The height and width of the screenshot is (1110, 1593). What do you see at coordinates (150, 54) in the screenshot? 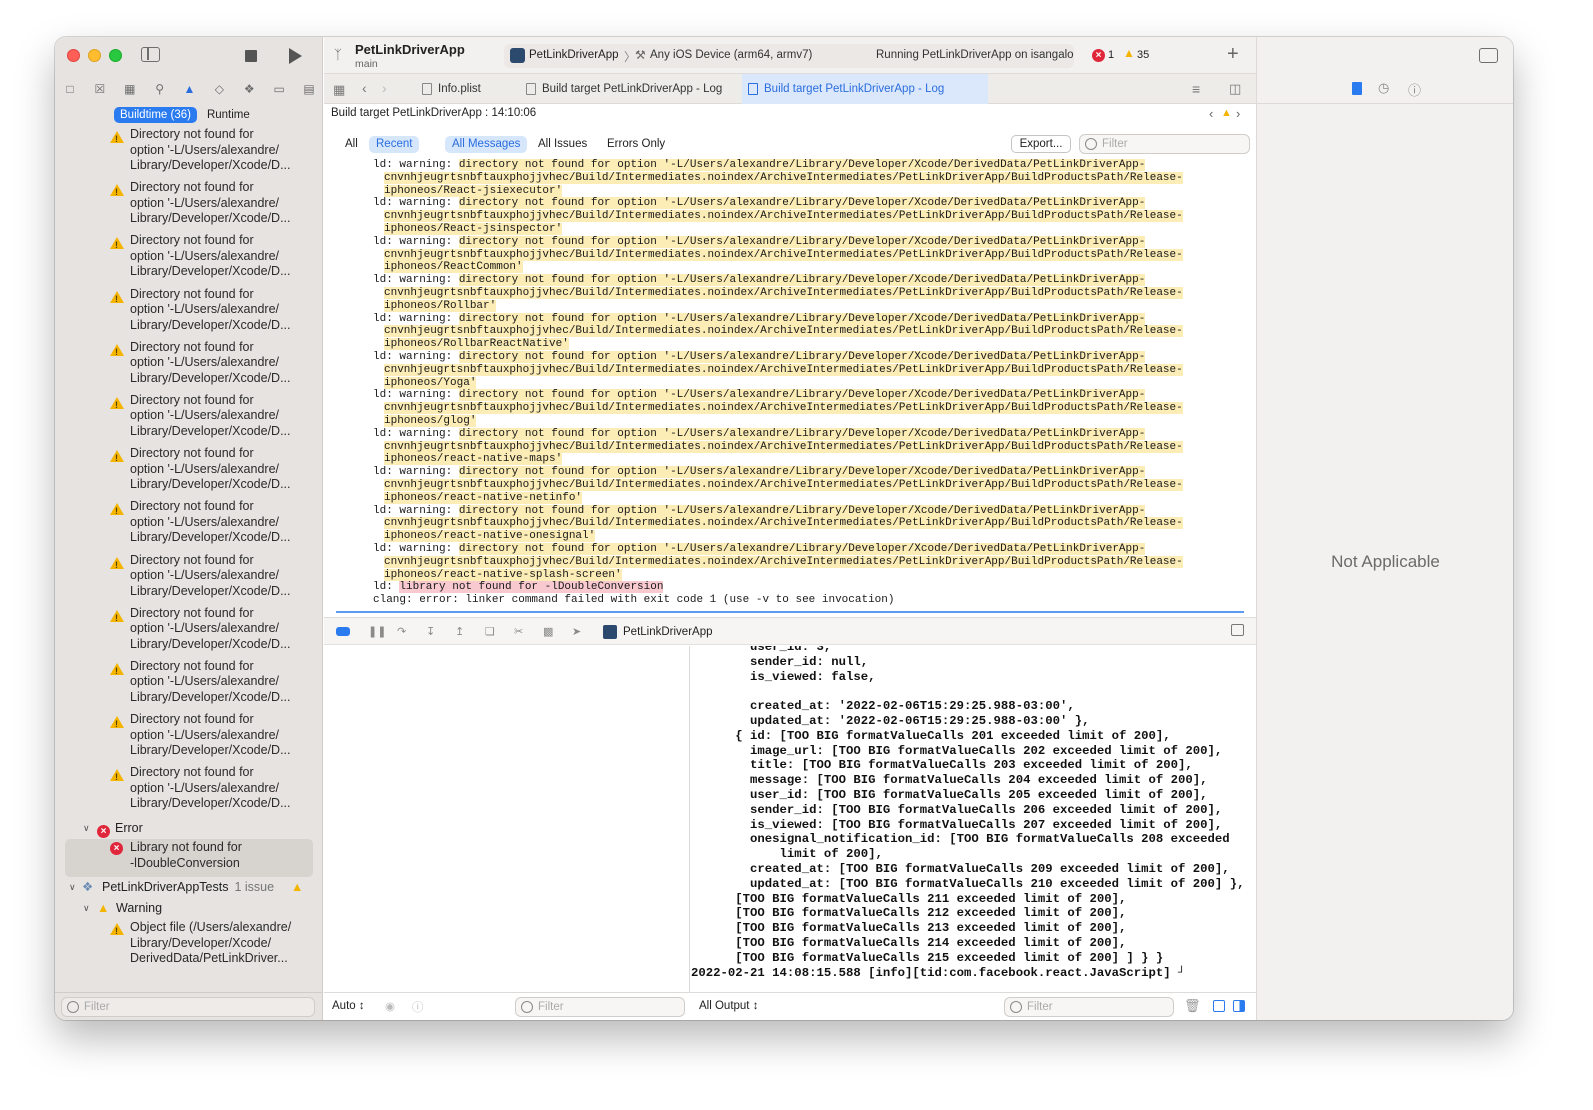
I see `sidebar-toggle-icon` at bounding box center [150, 54].